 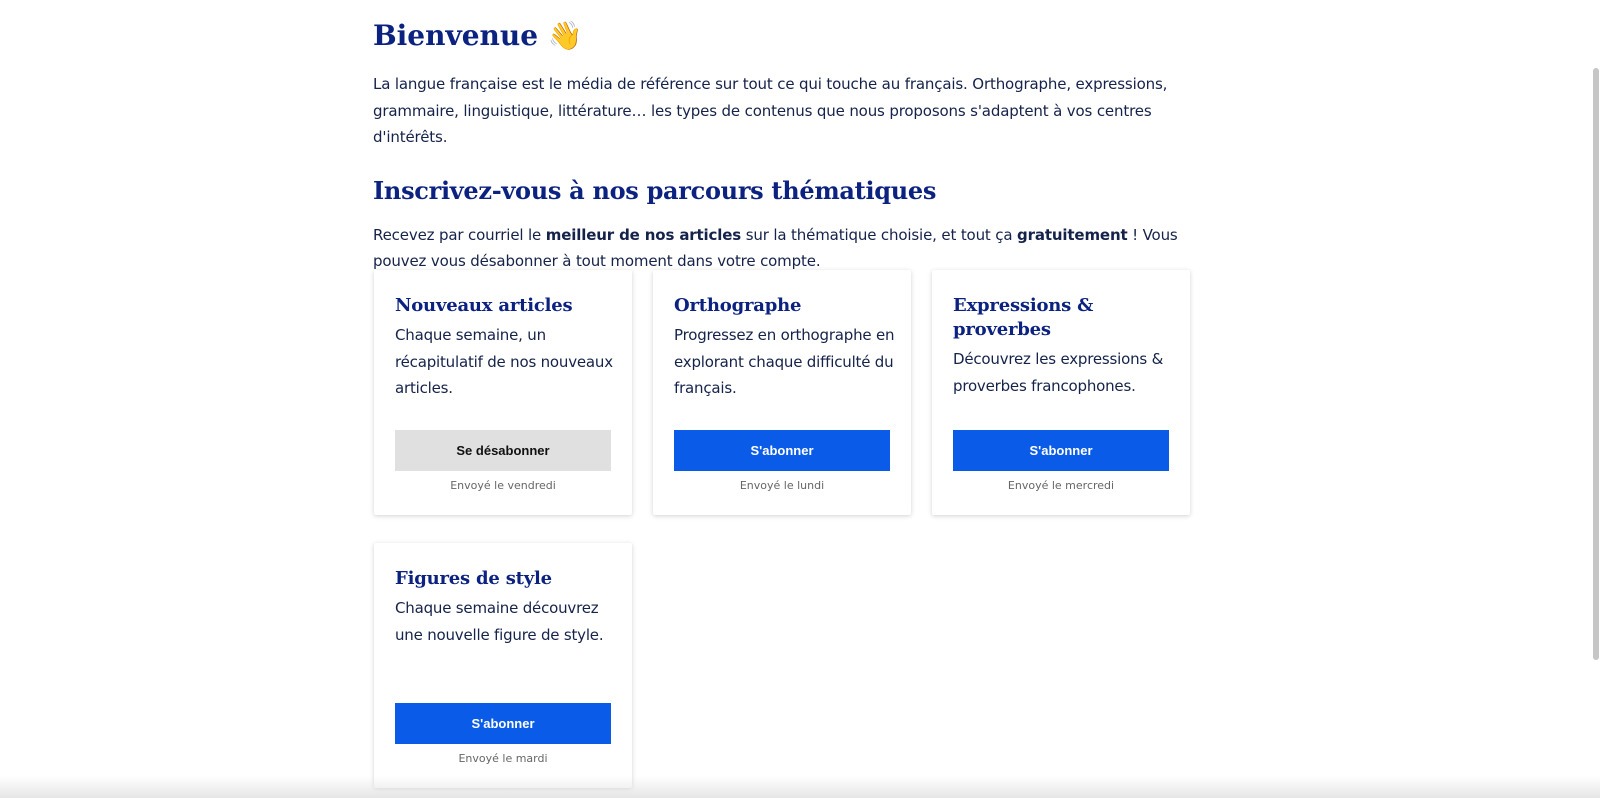 I want to click on card-title: Nouveaux articles, so click(x=484, y=305).